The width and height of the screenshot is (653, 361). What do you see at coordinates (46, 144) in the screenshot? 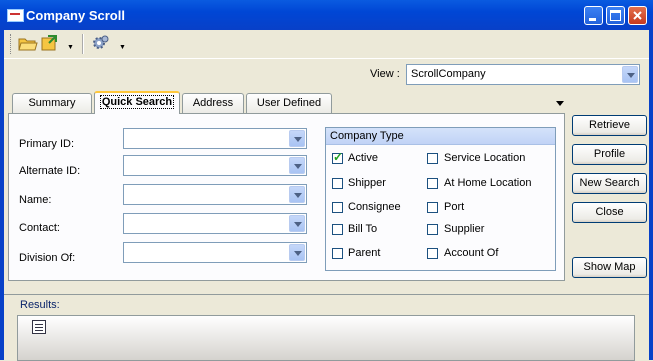
I see `primary-id-label: Primary ID:` at bounding box center [46, 144].